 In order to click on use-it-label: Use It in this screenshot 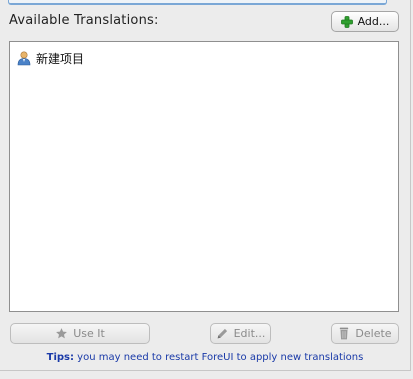, I will do `click(89, 333)`.